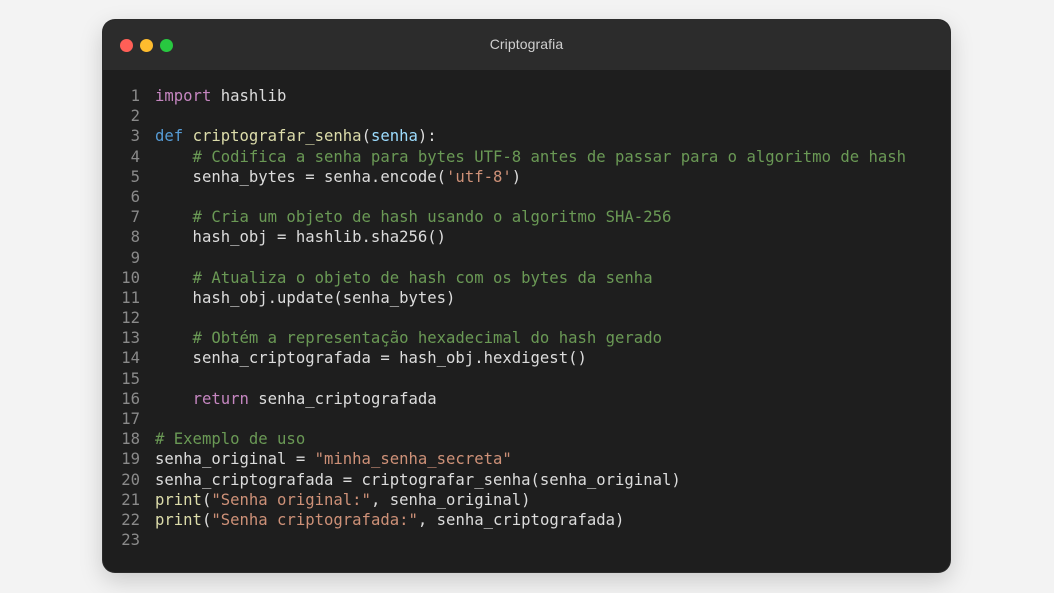 This screenshot has height=593, width=1054. What do you see at coordinates (394, 136) in the screenshot?
I see `code-token-param: senha` at bounding box center [394, 136].